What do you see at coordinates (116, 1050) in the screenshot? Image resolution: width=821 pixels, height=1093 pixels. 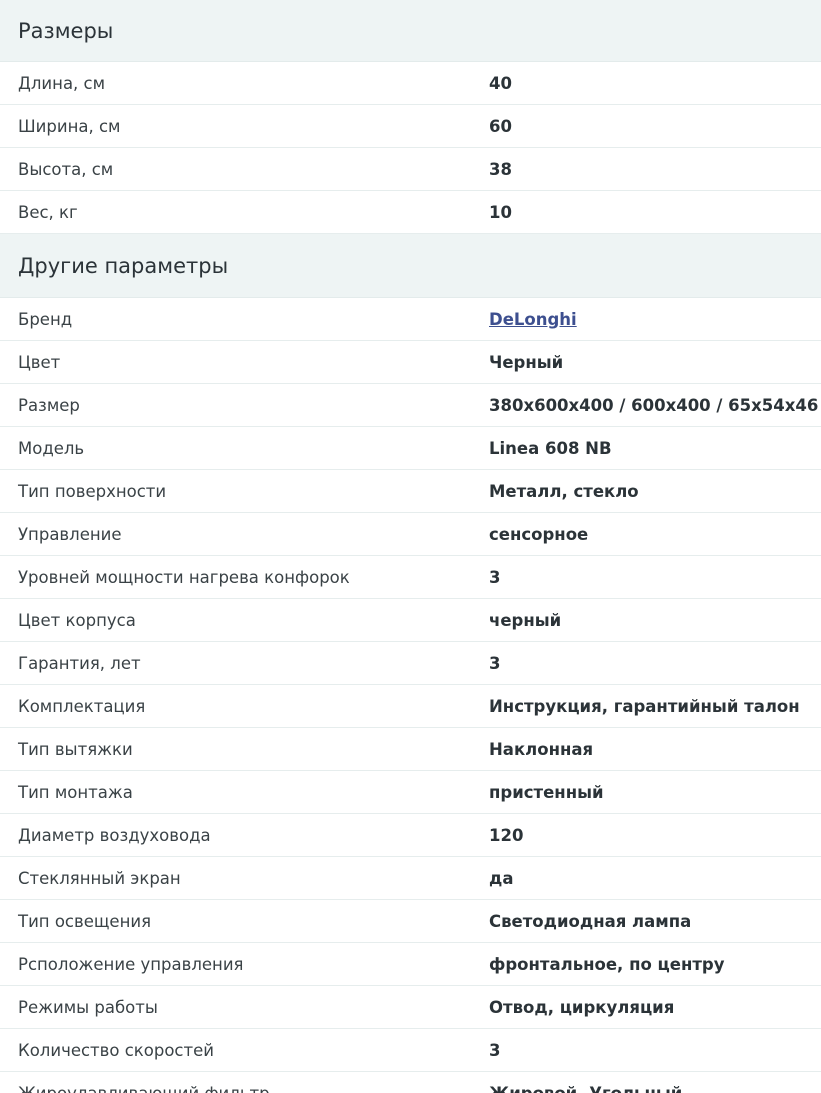 I see `spec-label: Количество скоростей` at bounding box center [116, 1050].